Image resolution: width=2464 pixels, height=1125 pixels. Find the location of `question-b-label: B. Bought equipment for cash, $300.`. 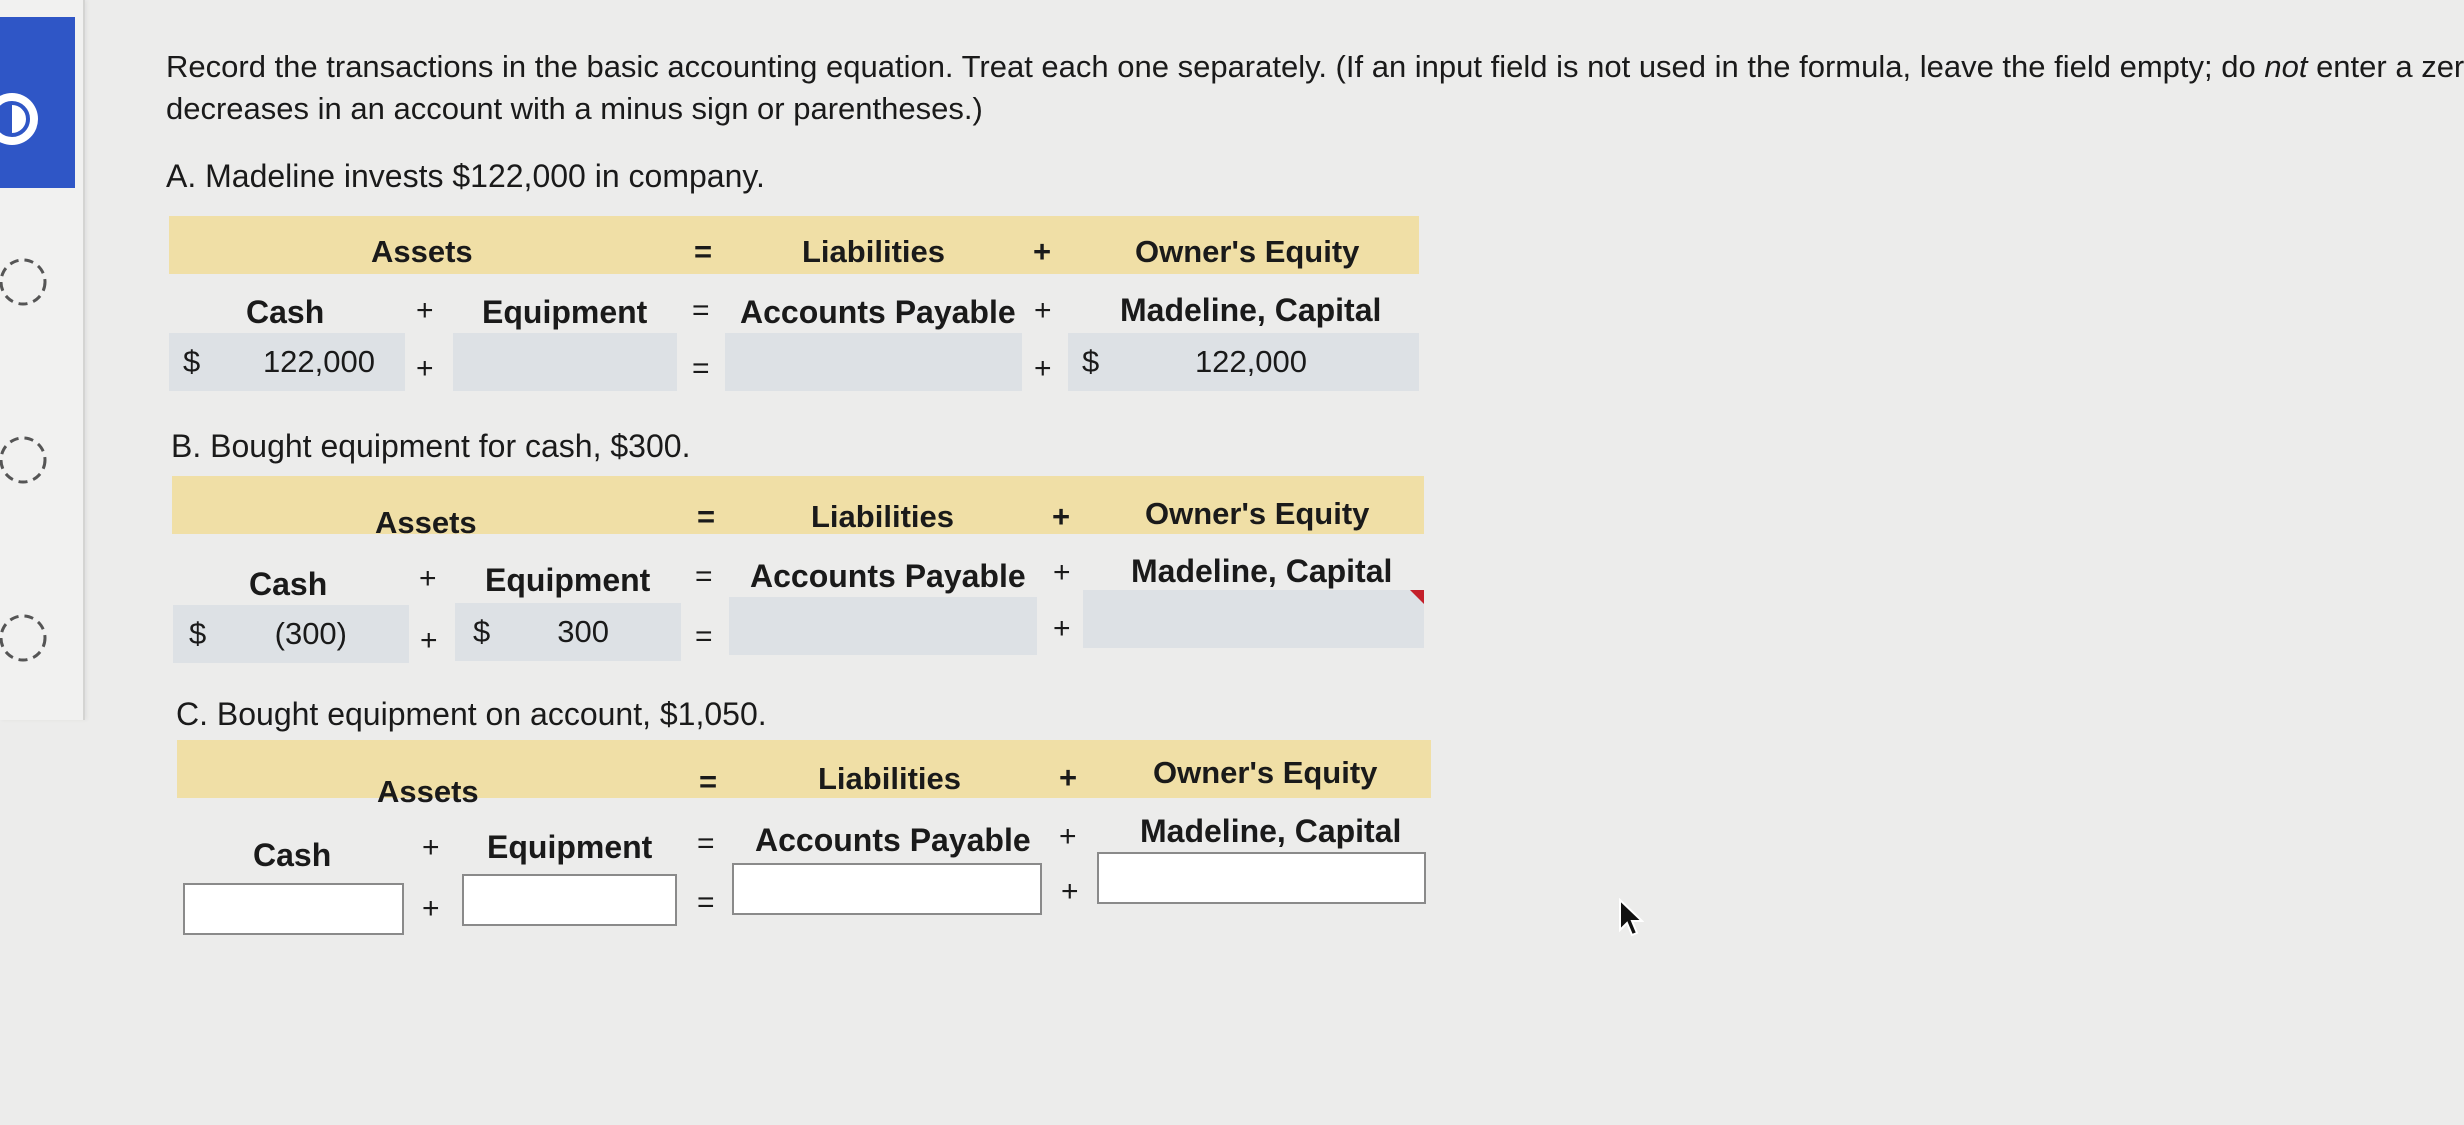

question-b-label: B. Bought equipment for cash, $300. is located at coordinates (431, 446).